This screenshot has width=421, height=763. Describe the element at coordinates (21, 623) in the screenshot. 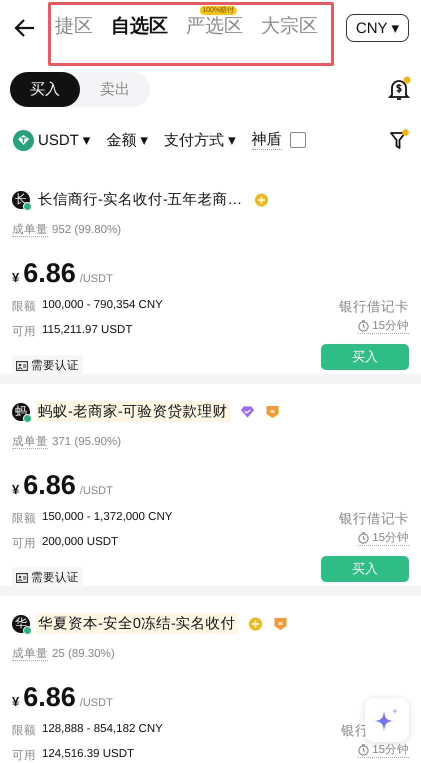

I see `merchant-avatar: 华` at that location.